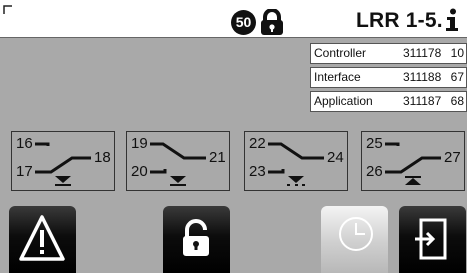 Image resolution: width=467 pixels, height=273 pixels. I want to click on alarm-button, so click(42, 239).